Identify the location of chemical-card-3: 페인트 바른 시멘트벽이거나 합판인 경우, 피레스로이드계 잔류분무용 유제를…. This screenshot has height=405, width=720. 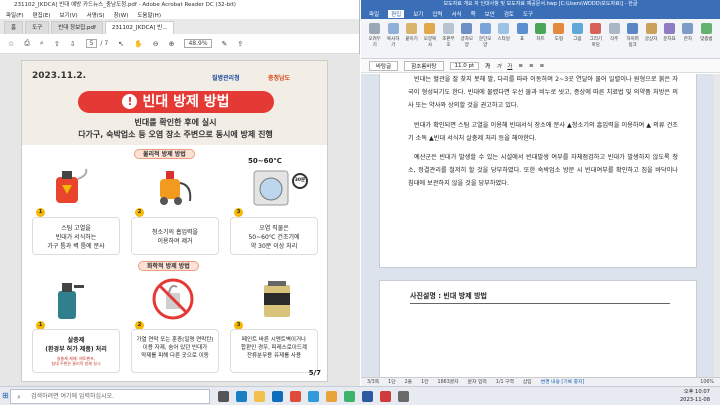
(274, 351).